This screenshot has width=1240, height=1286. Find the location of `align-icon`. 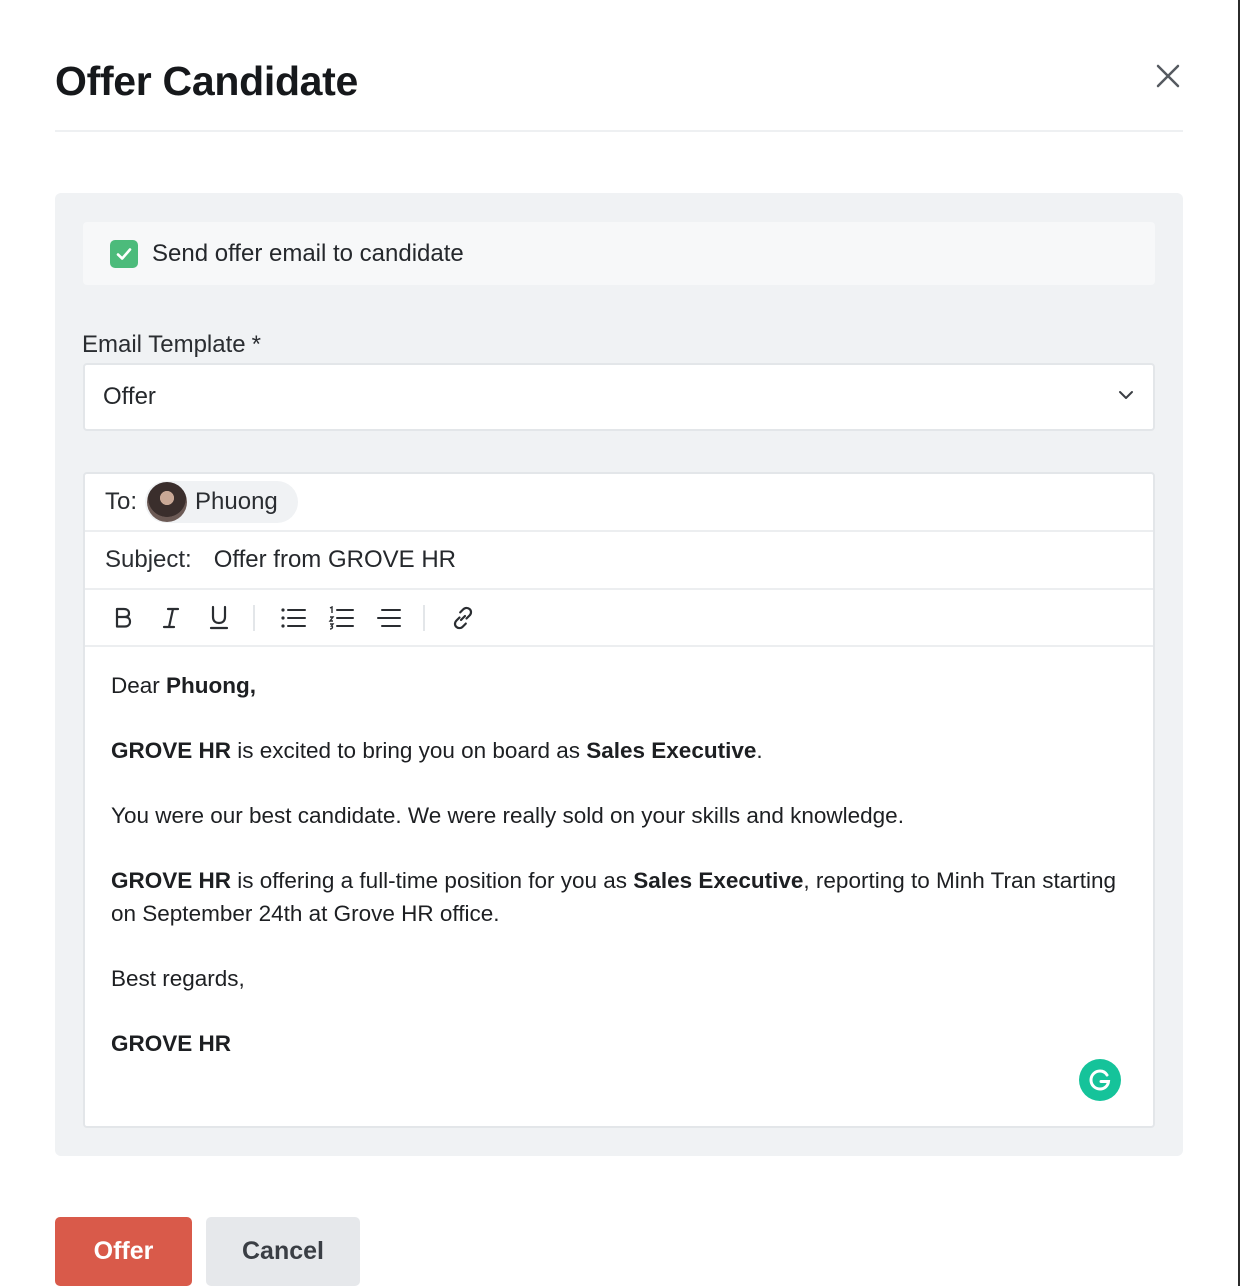

align-icon is located at coordinates (389, 618).